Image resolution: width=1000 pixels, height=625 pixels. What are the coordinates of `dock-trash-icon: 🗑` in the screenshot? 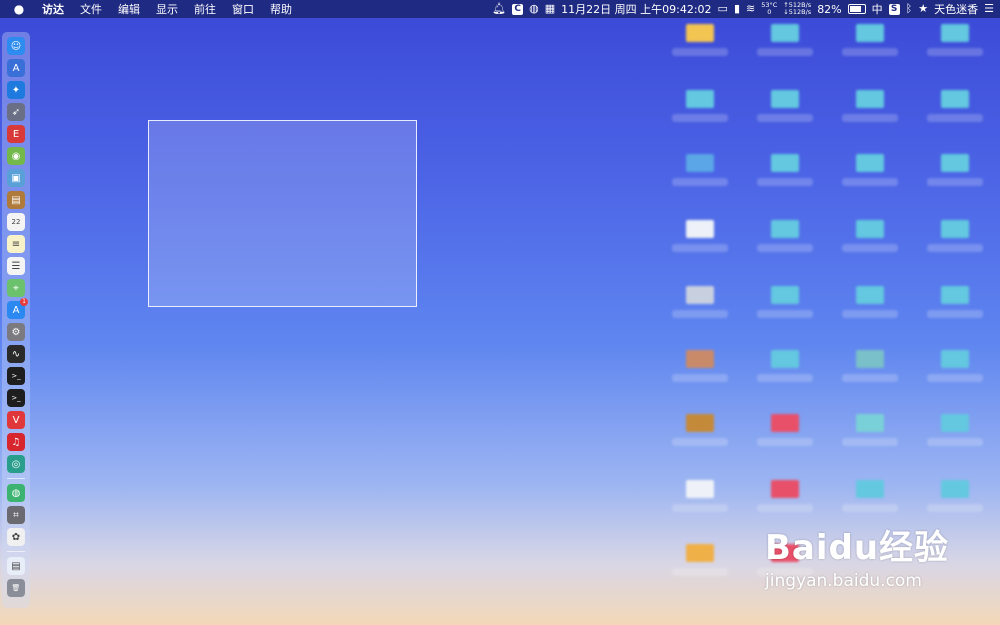 It's located at (16, 588).